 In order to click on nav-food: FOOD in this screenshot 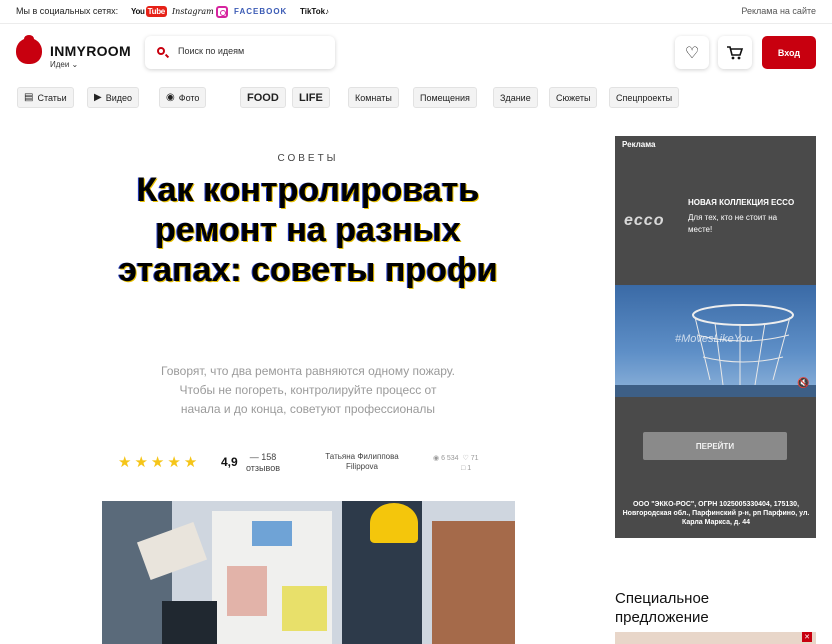, I will do `click(263, 97)`.